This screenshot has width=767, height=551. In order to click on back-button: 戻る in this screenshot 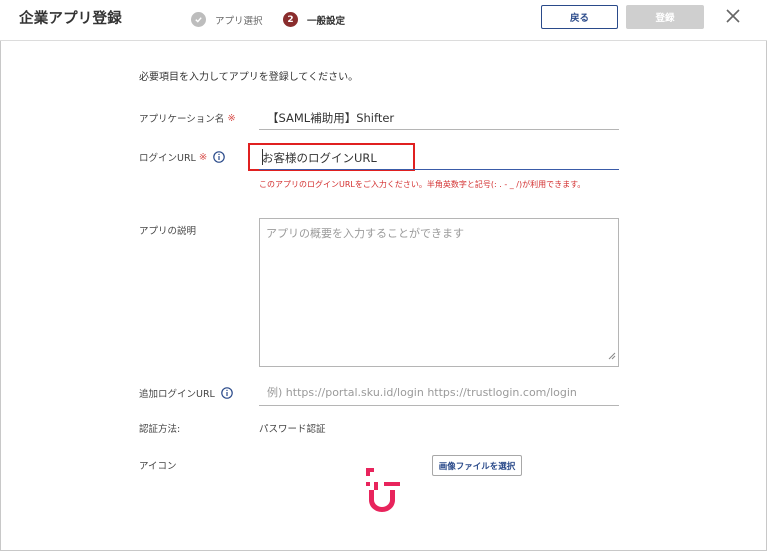, I will do `click(579, 17)`.